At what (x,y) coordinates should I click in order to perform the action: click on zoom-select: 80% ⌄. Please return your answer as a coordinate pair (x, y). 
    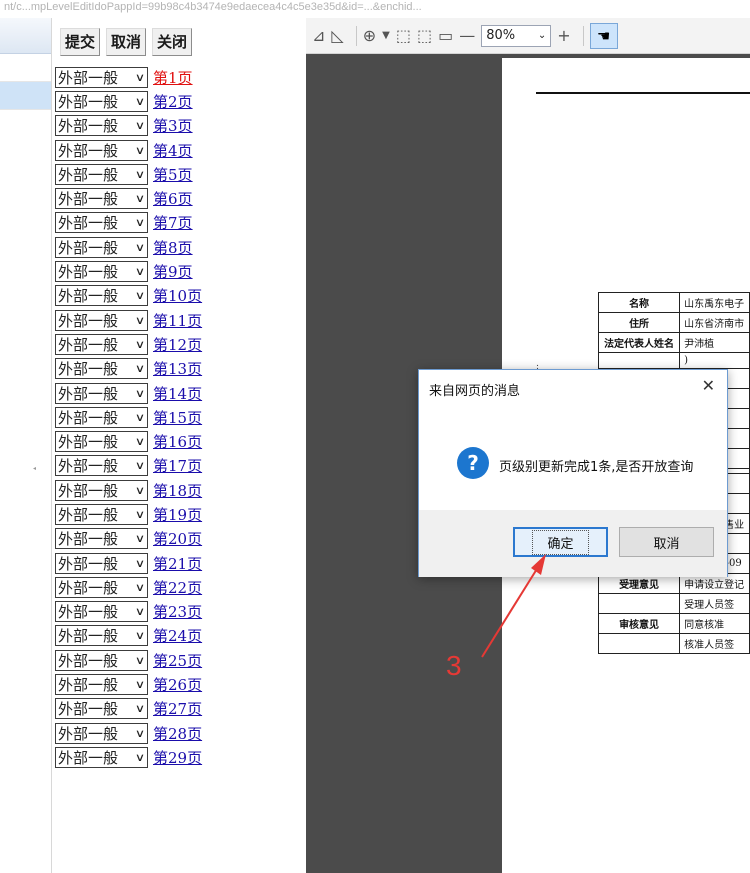
    Looking at the image, I should click on (516, 35).